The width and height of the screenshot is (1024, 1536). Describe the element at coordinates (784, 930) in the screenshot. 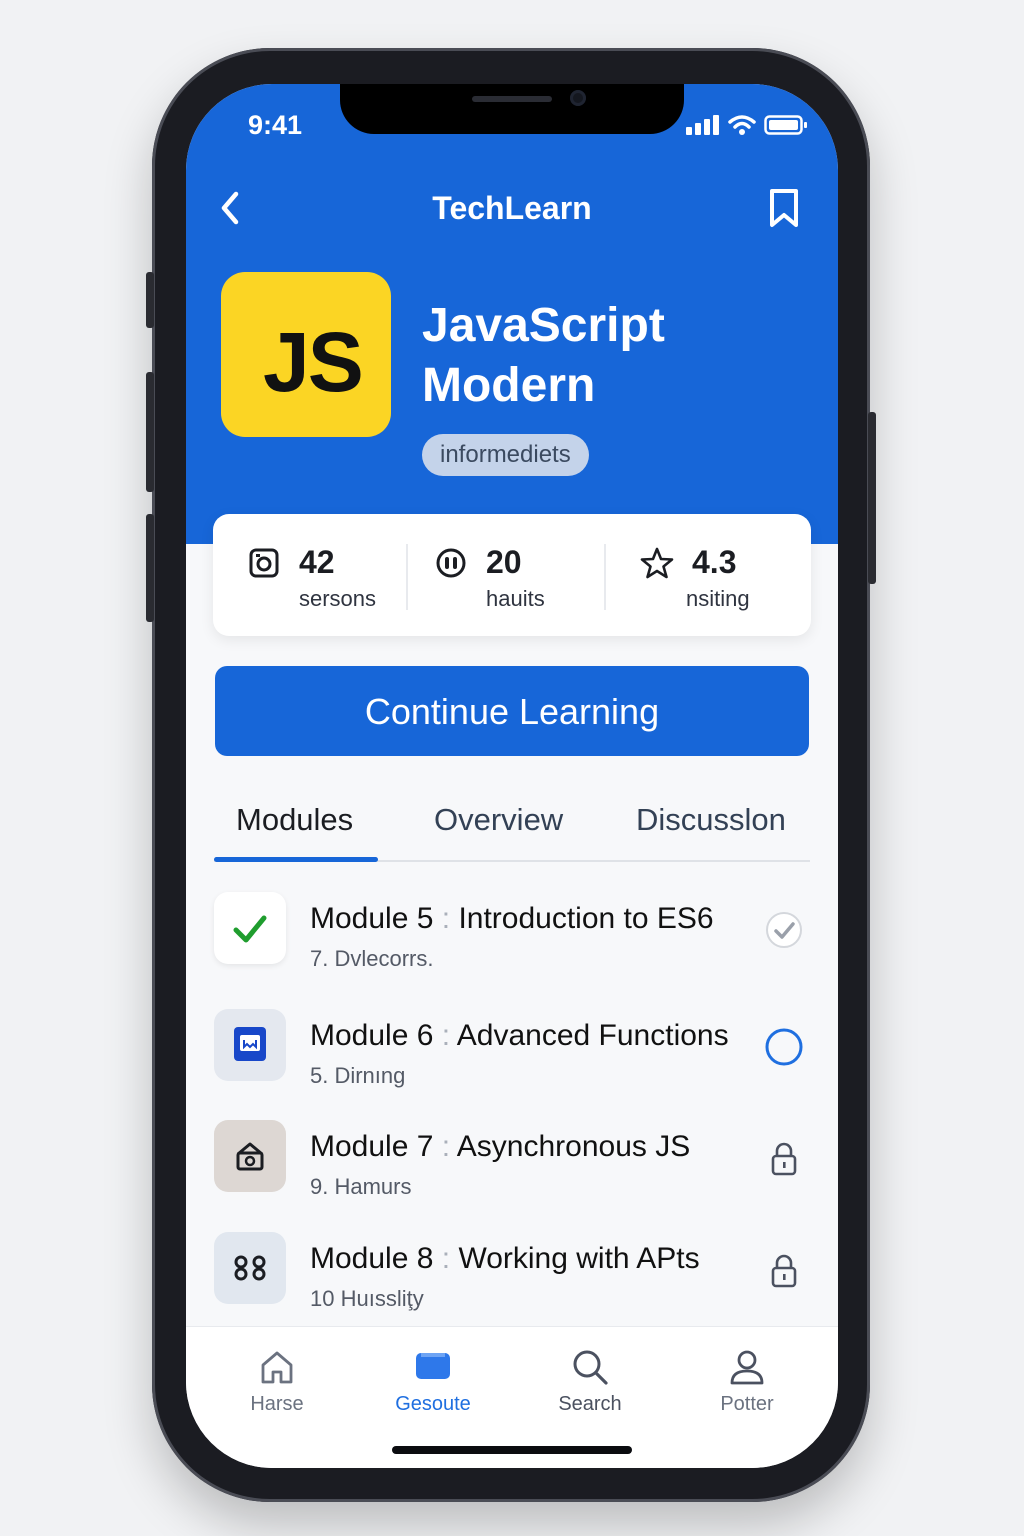

I see `completed-check-icon` at that location.